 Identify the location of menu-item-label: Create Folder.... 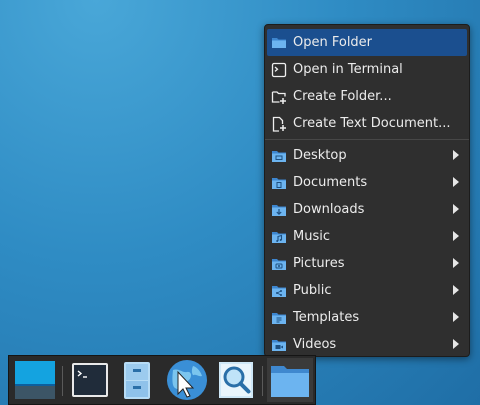
(342, 96).